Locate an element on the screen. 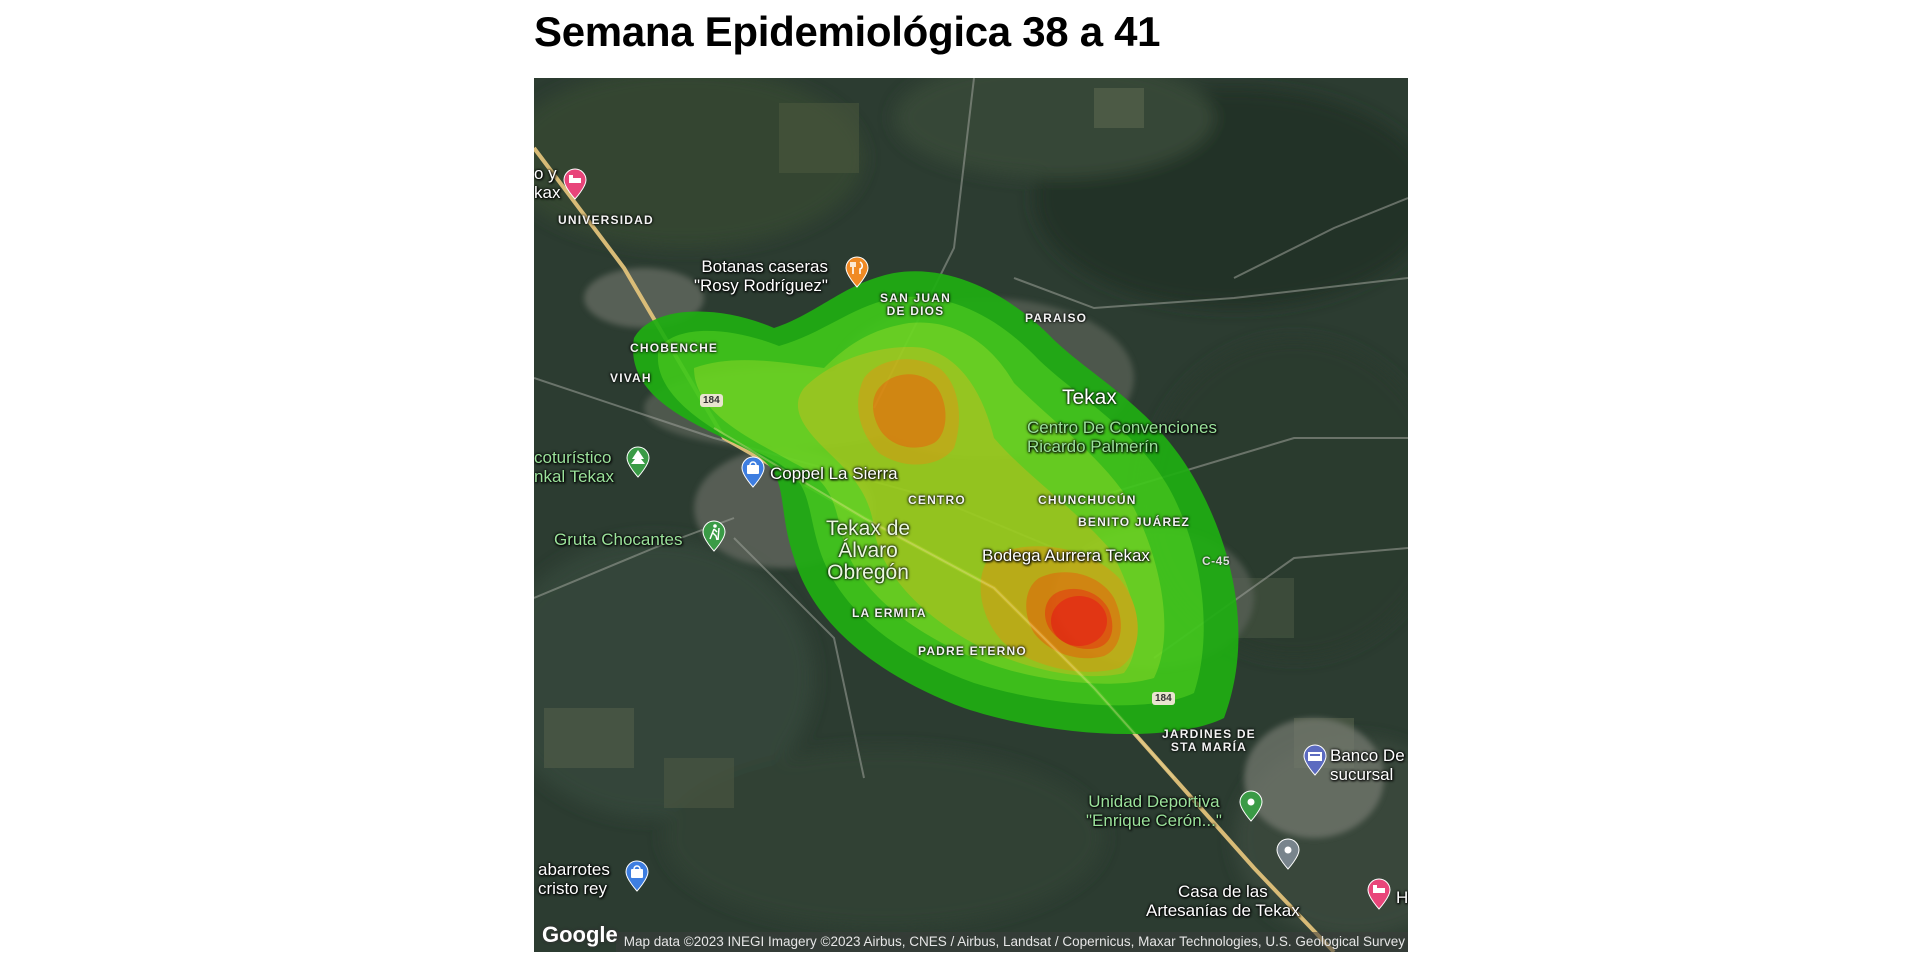  neighborhood-label-paraiso: PARAISO is located at coordinates (1056, 318).